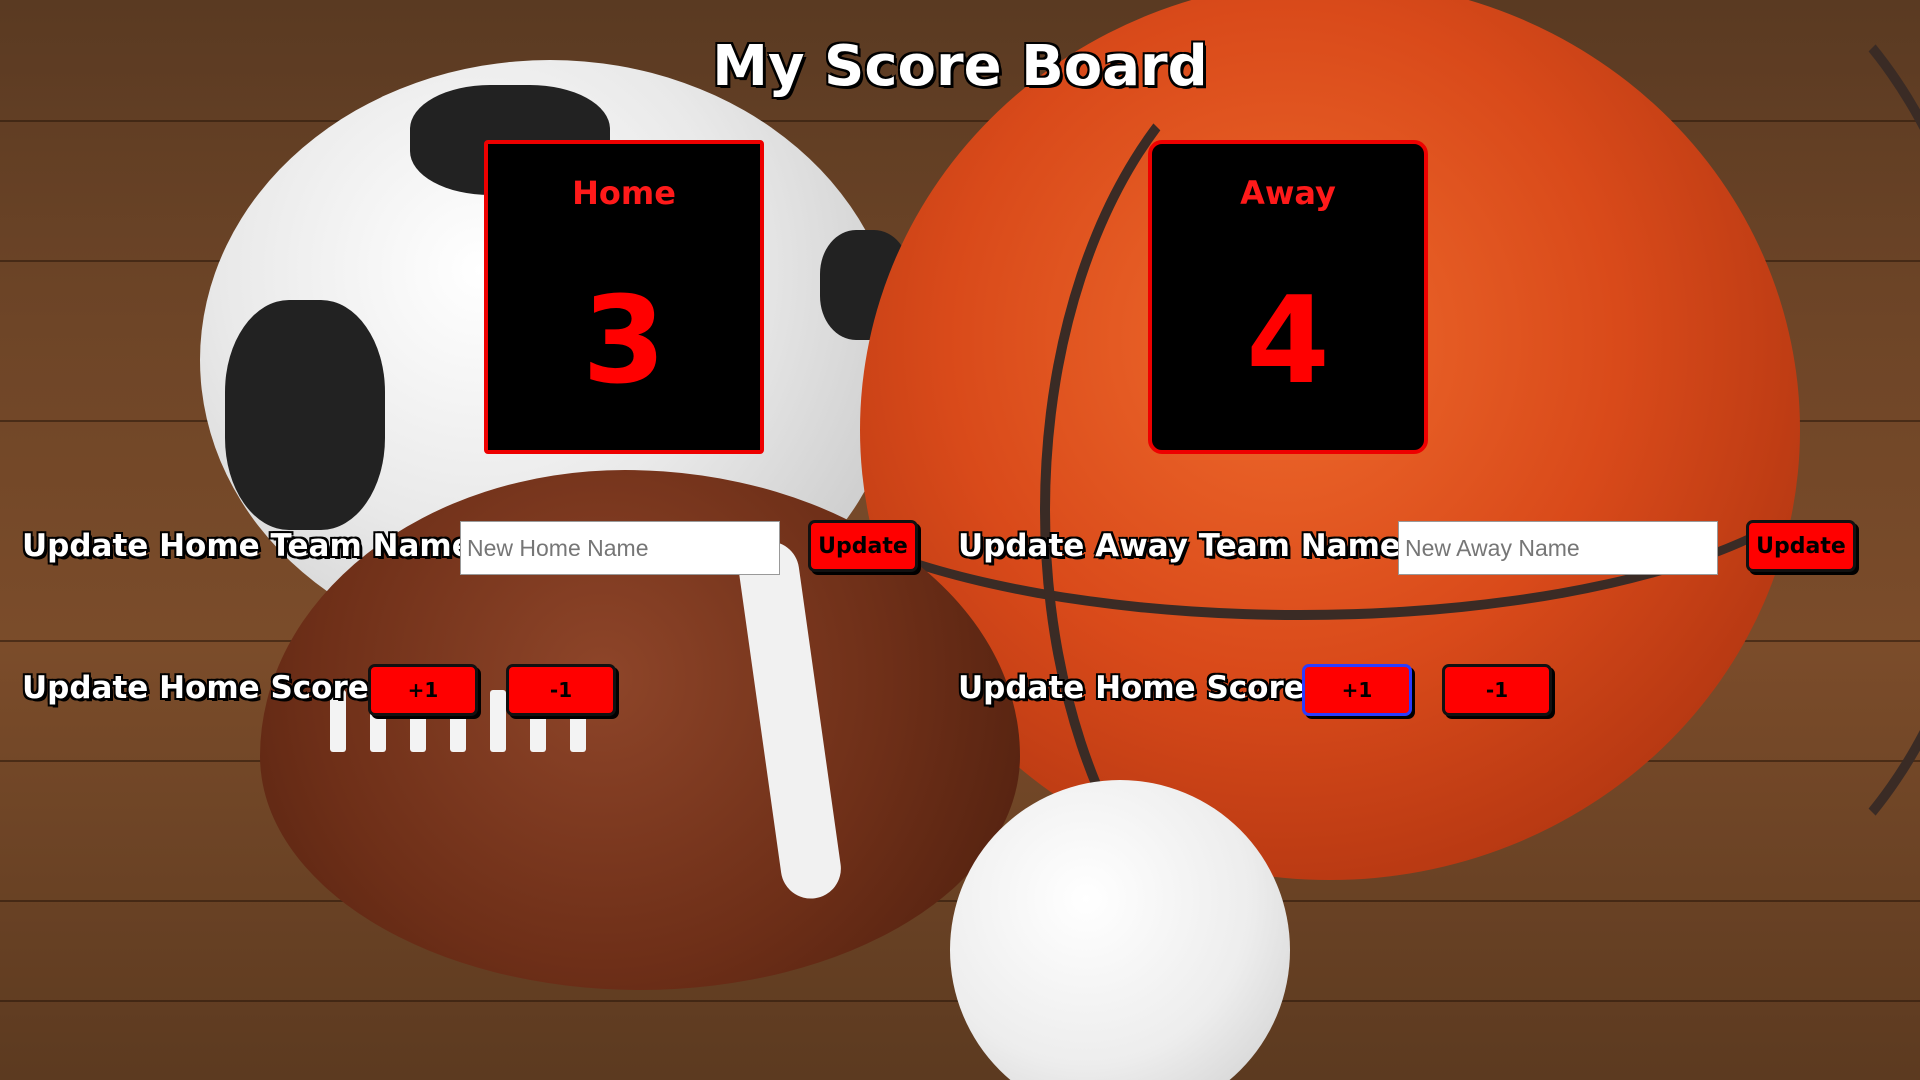 The width and height of the screenshot is (1920, 1080). I want to click on away-score: 4, so click(1288, 341).